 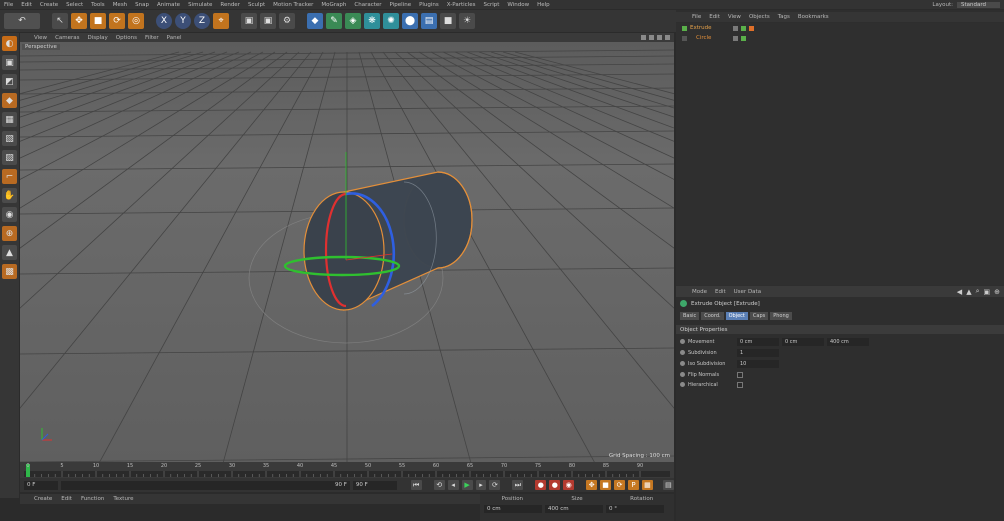 I want to click on menu-render: Render, so click(x=230, y=5).